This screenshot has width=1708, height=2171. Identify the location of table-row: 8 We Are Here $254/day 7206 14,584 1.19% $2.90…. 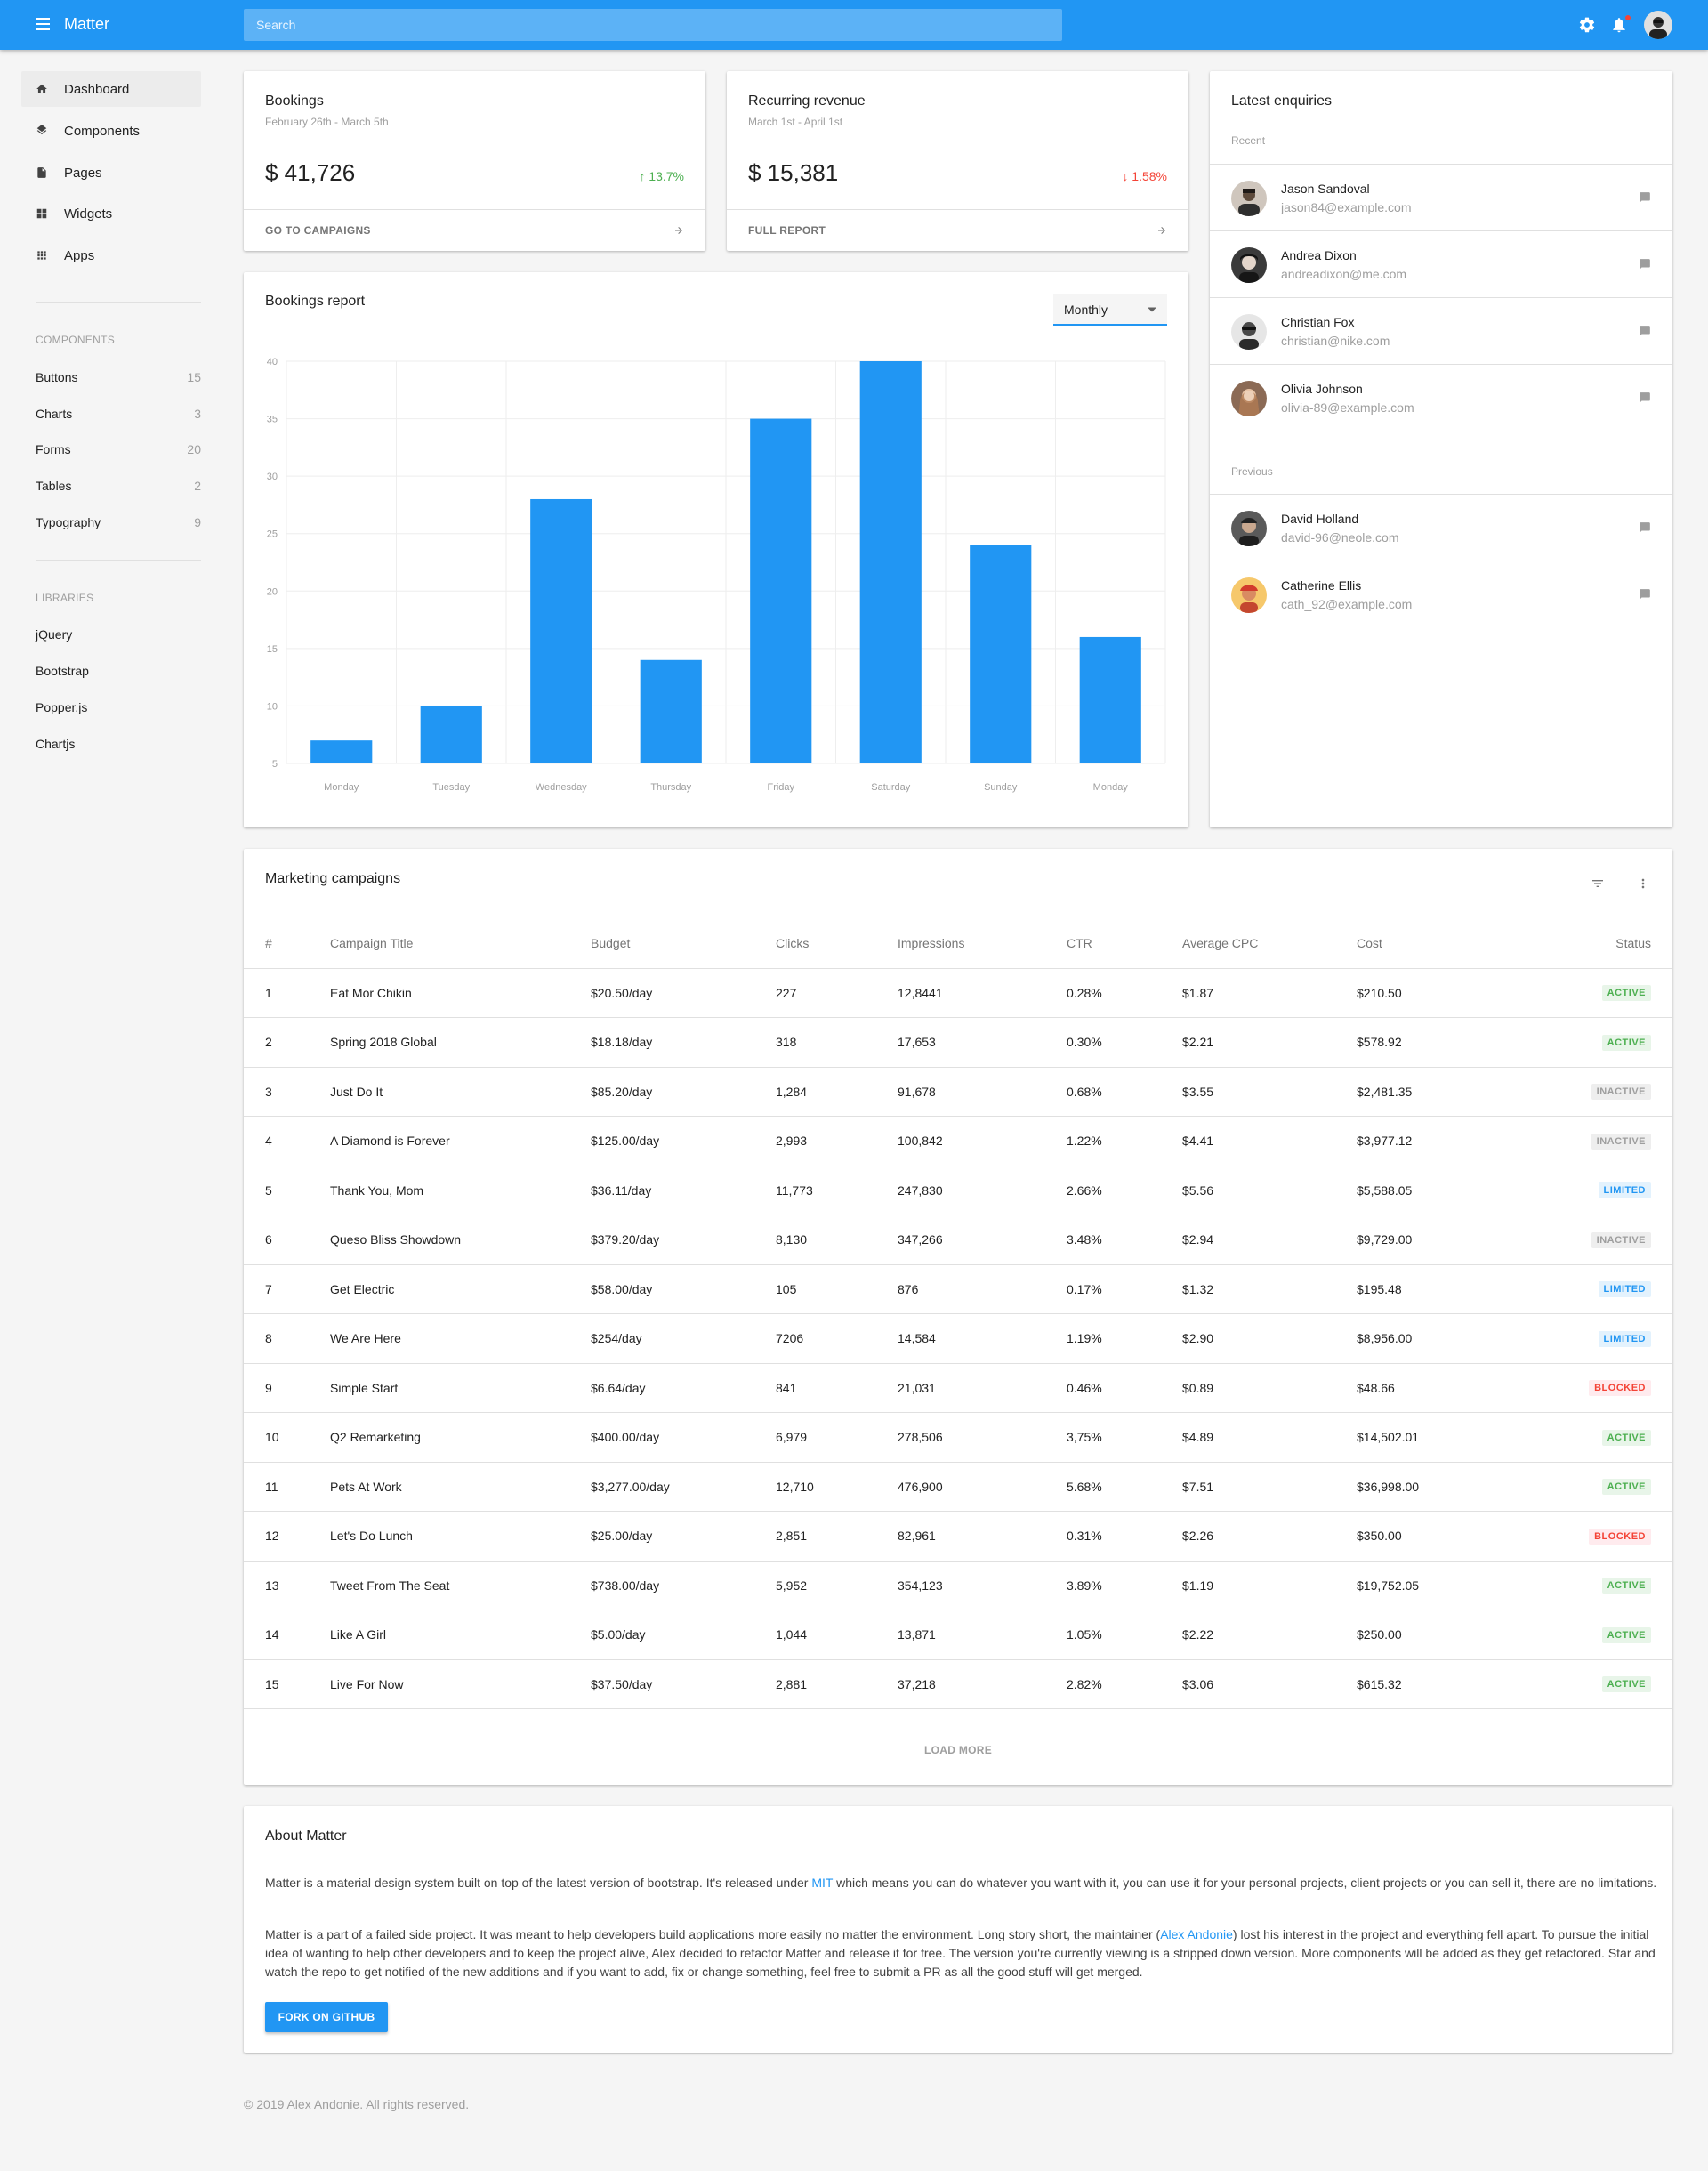
(958, 1339).